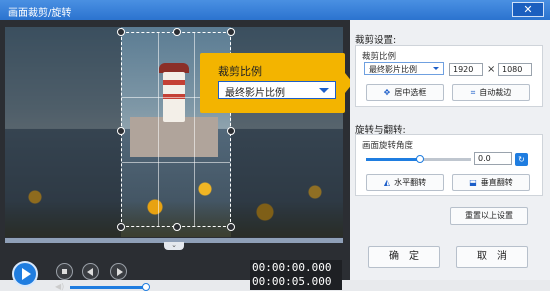 This screenshot has width=550, height=291. I want to click on flip-horizontal-button: ◭ 水平翻转, so click(405, 182).